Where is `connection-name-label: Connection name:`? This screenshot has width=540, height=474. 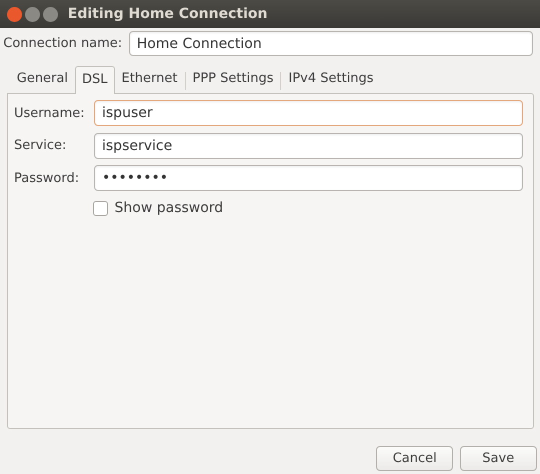
connection-name-label: Connection name: is located at coordinates (62, 44).